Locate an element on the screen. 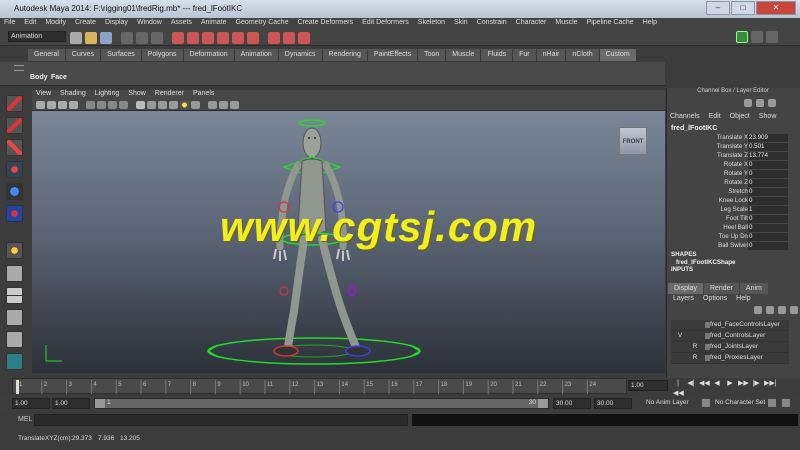 Image resolution: width=800 pixels, height=450 pixels. panel-menu-show: Show is located at coordinates (137, 95).